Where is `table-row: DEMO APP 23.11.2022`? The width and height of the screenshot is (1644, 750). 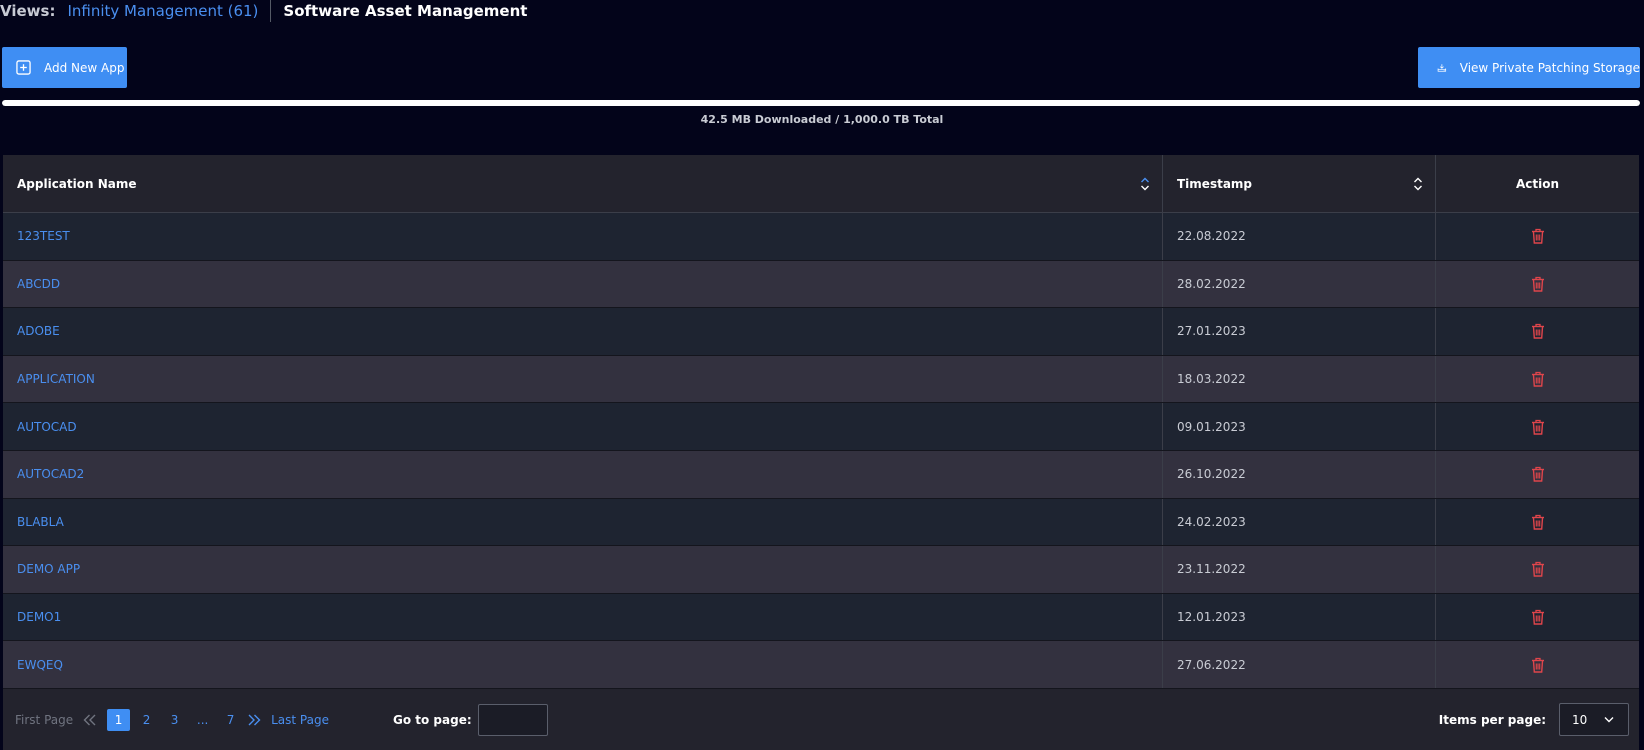
table-row: DEMO APP 23.11.2022 is located at coordinates (821, 570).